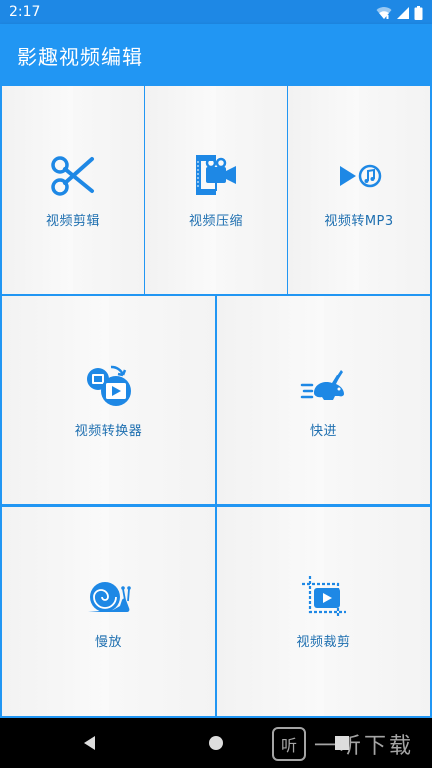 Image resolution: width=432 pixels, height=768 pixels. What do you see at coordinates (418, 14) in the screenshot?
I see `battery-icon` at bounding box center [418, 14].